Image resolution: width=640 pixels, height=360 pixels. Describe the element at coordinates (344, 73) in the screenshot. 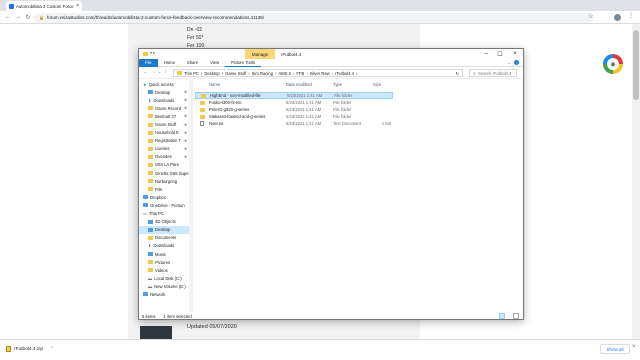

I see `path-seg: rFutbol4.4` at that location.